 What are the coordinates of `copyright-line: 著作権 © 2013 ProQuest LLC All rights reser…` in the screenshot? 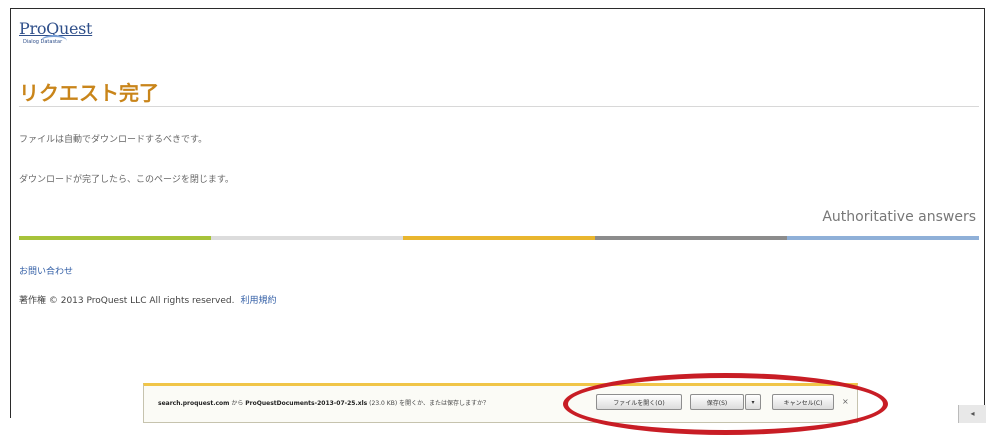 It's located at (147, 299).